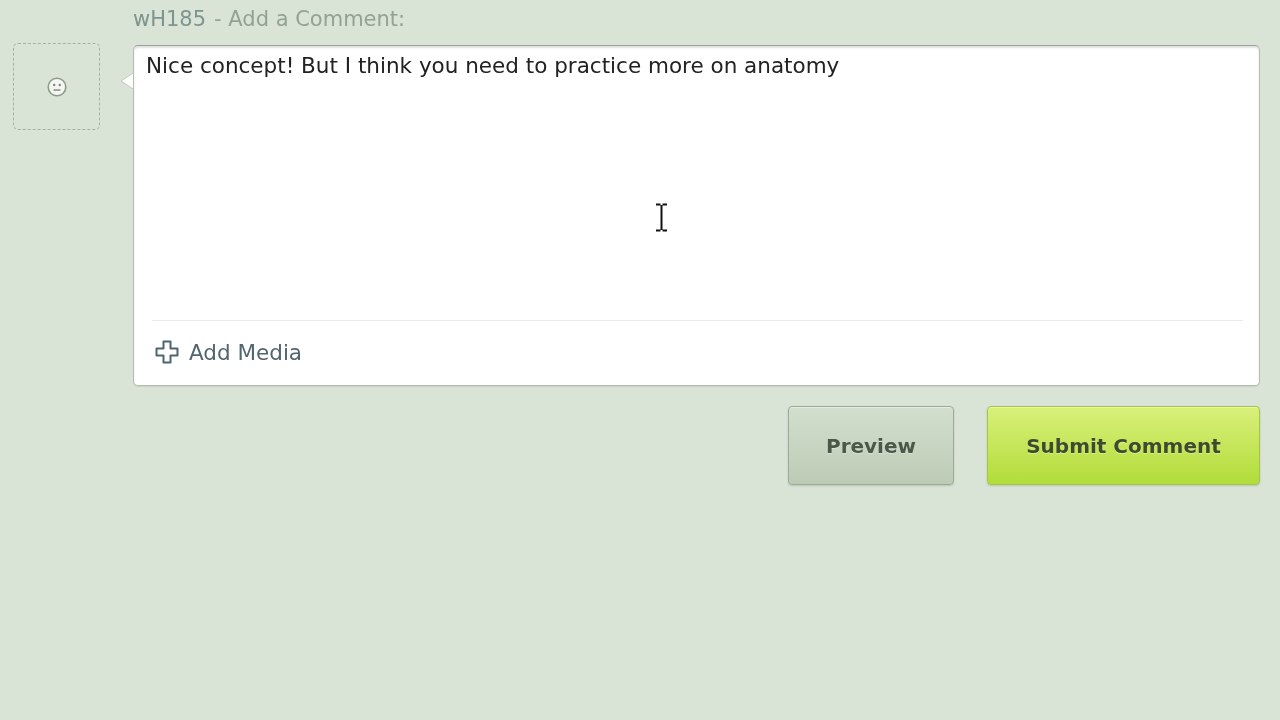 The width and height of the screenshot is (1280, 720). Describe the element at coordinates (310, 19) in the screenshot. I see `heading-text: - Add a Comment:` at that location.